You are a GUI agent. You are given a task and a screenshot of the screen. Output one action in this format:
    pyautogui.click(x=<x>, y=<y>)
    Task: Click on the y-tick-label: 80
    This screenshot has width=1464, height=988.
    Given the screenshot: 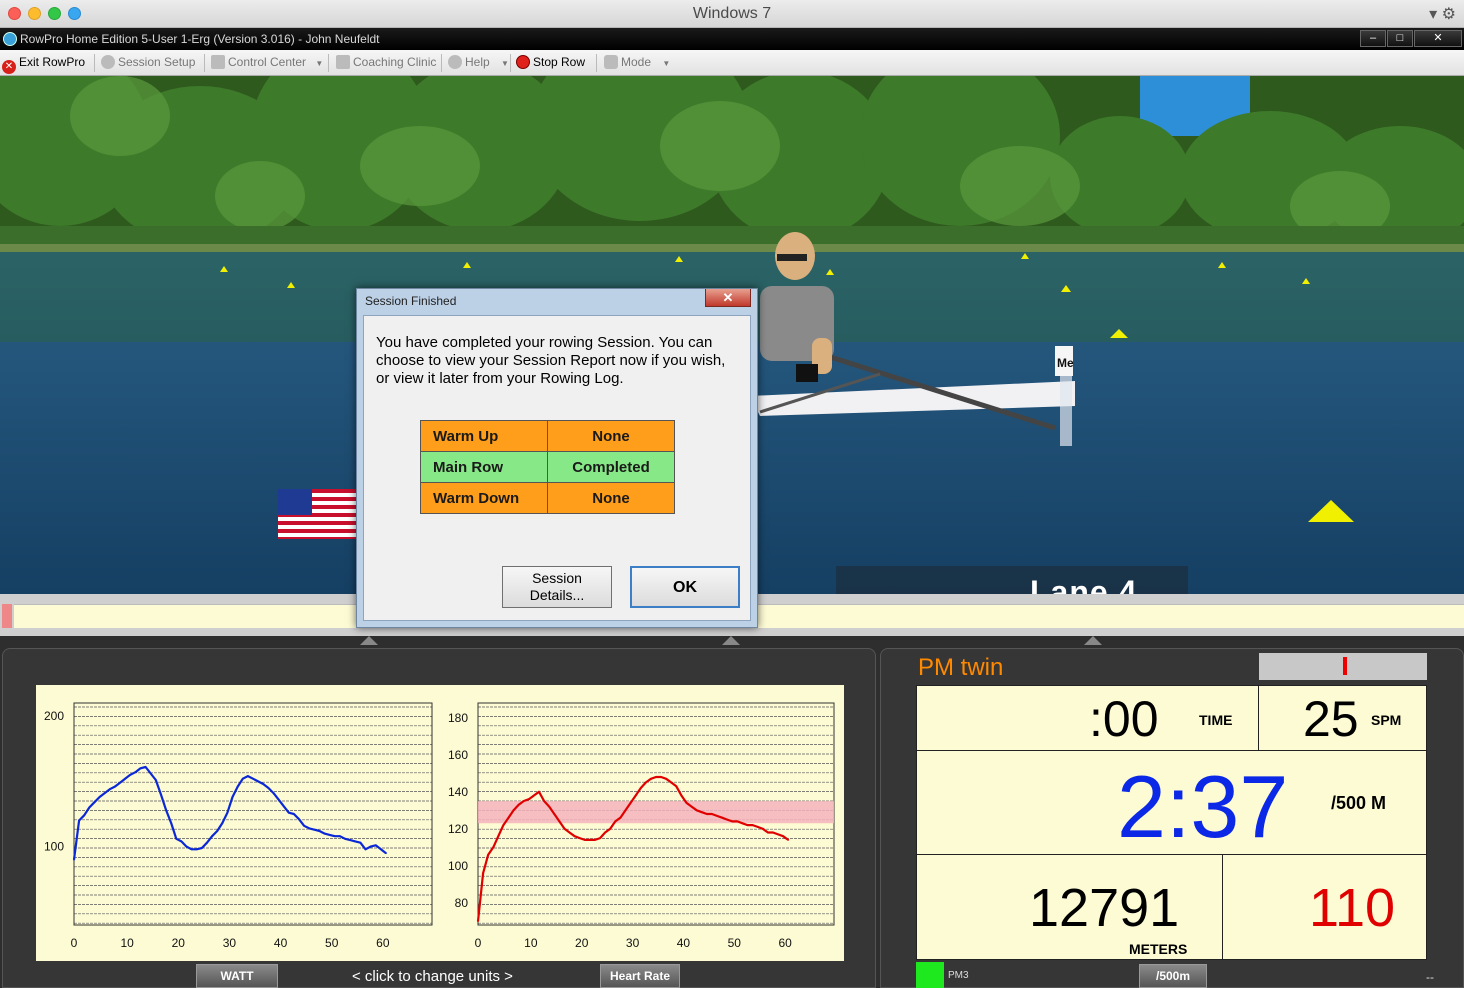 What is the action you would take?
    pyautogui.click(x=462, y=903)
    